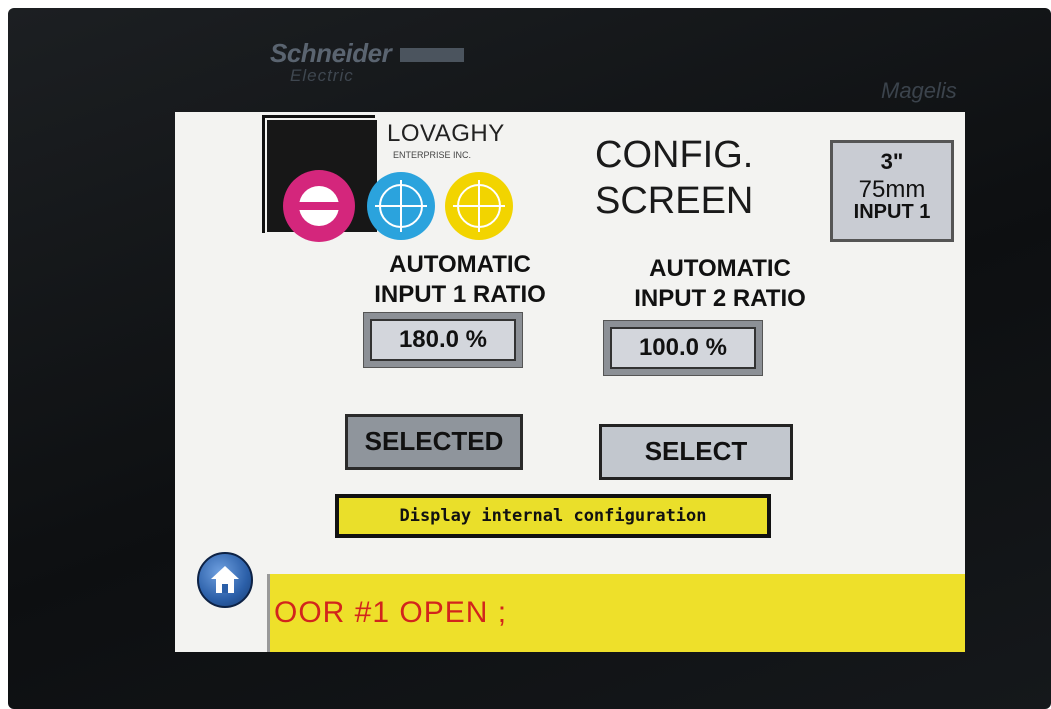  I want to click on input1-label-line1: AUTOMATIC, so click(460, 264).